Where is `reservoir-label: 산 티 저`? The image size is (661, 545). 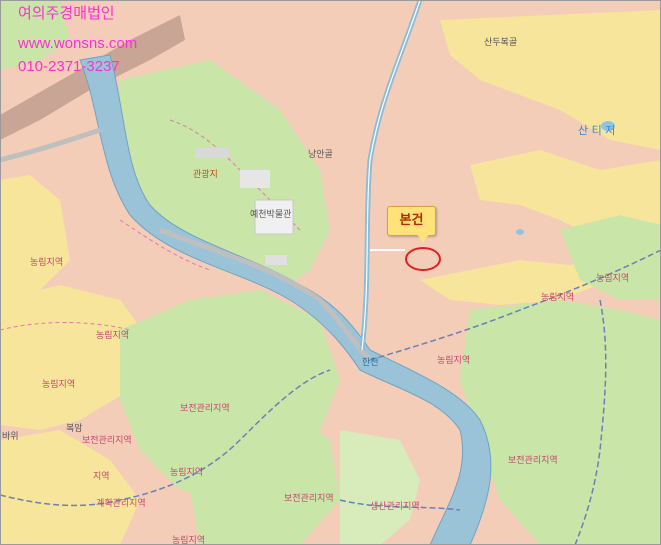
reservoir-label: 산 티 저 is located at coordinates (597, 130).